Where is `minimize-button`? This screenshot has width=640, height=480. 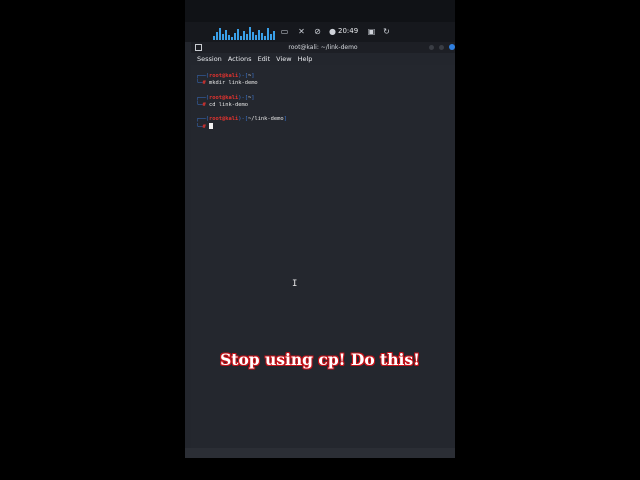
minimize-button is located at coordinates (431, 47).